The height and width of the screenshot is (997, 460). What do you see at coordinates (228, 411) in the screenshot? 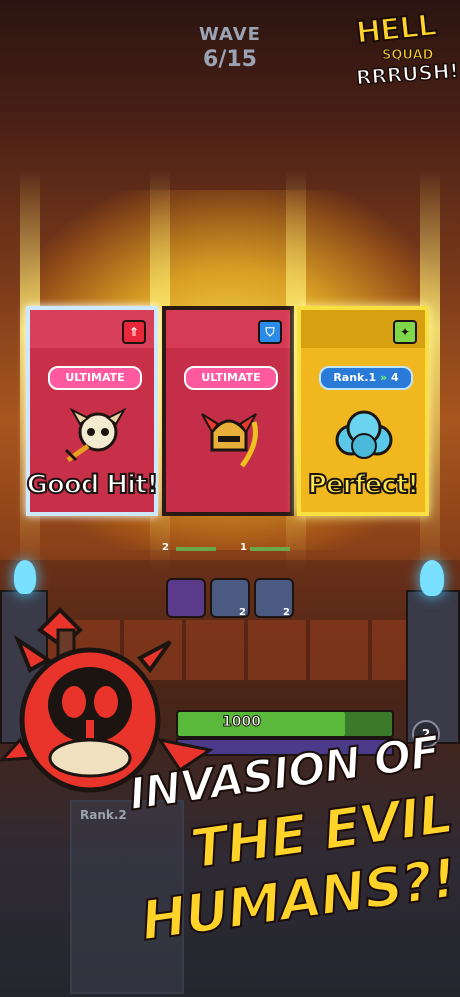
I see `reward-card-2: ⛉ ULTIMATE` at bounding box center [228, 411].